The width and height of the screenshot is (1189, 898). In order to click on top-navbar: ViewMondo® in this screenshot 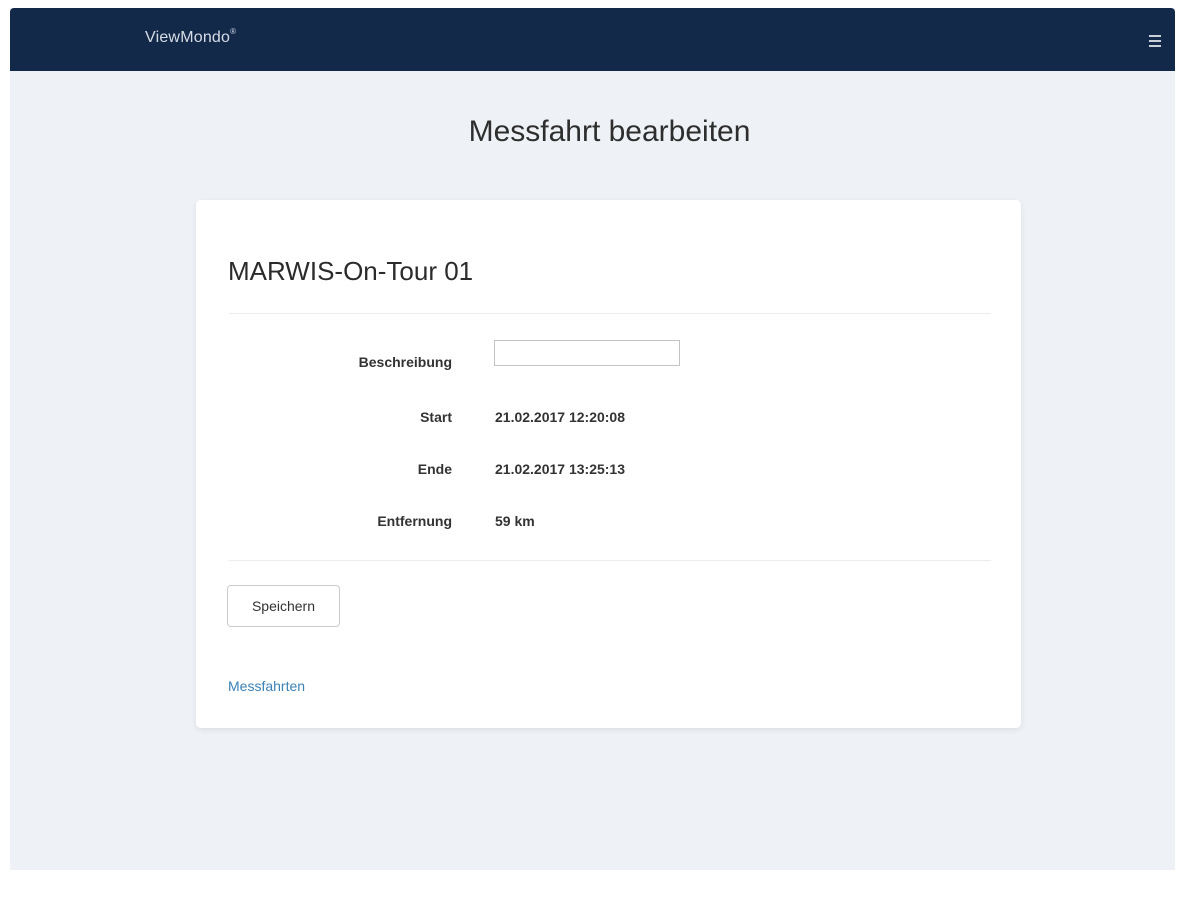, I will do `click(592, 39)`.